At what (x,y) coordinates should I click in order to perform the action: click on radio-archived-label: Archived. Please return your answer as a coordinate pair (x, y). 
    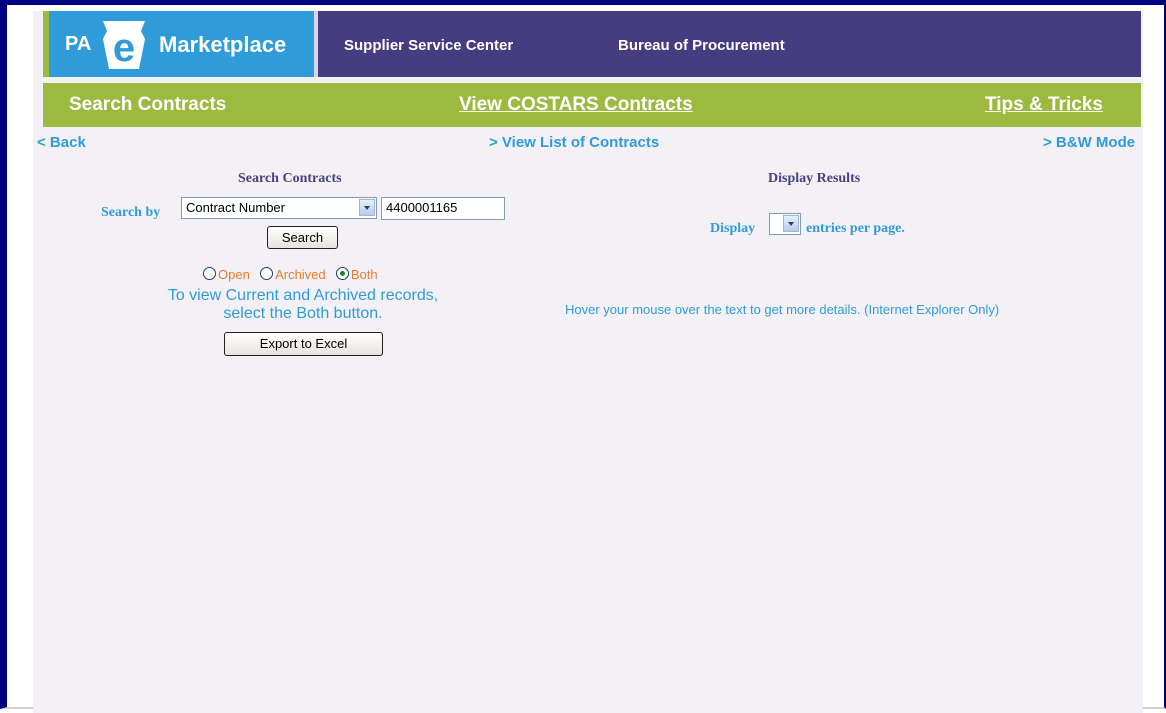
    Looking at the image, I should click on (300, 274).